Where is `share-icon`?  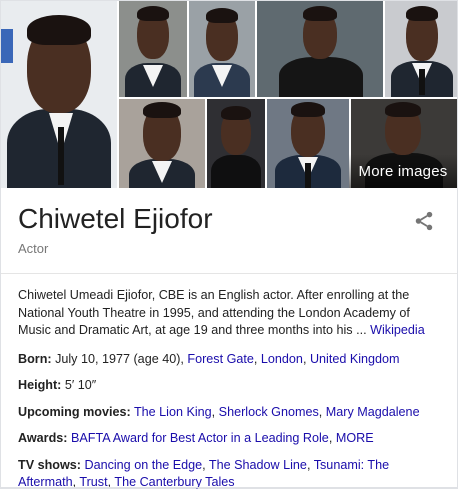
share-icon is located at coordinates (424, 221).